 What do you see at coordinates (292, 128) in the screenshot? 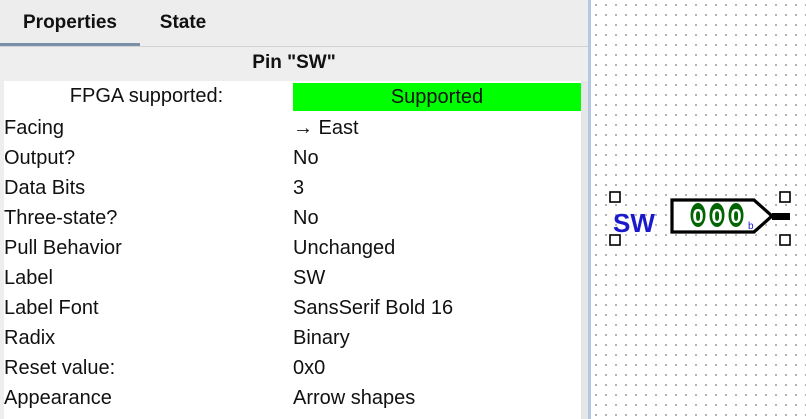
I see `property-row-facing: Facing → East` at bounding box center [292, 128].